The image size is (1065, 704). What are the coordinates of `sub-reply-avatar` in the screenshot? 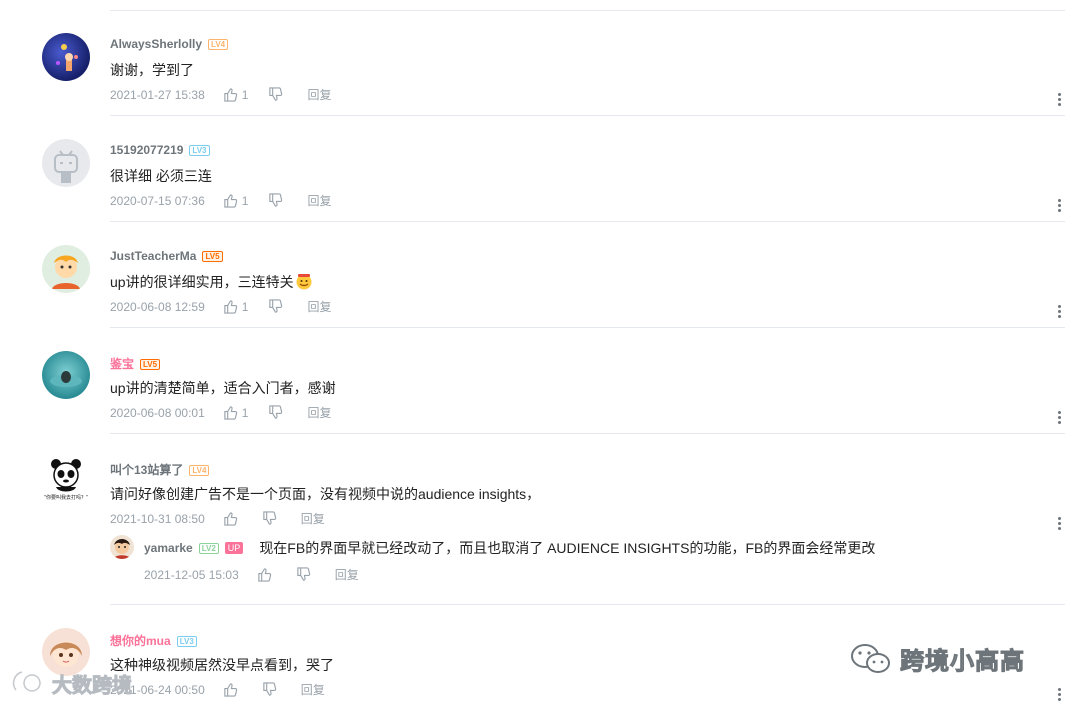 It's located at (122, 547).